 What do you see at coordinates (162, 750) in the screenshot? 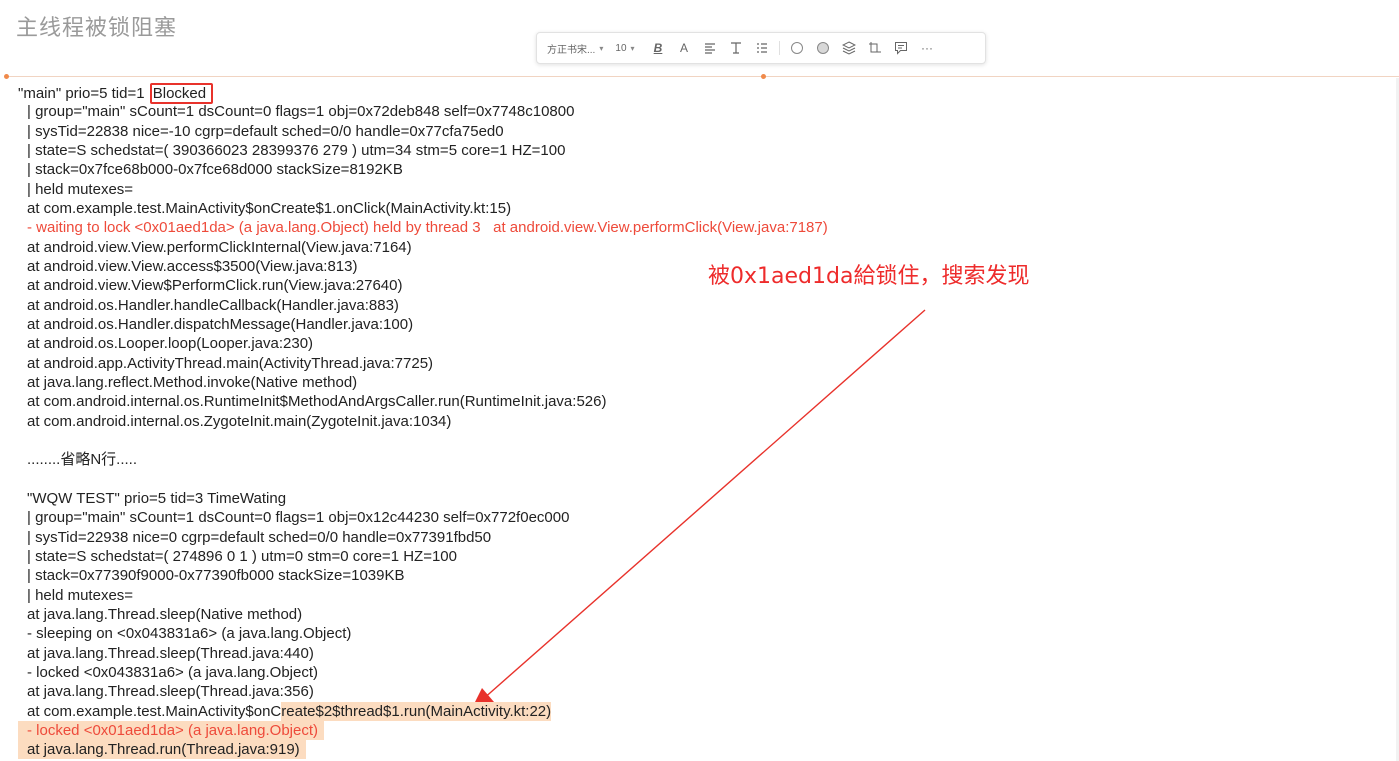
I see `last-line-text: at java.lang.Thread.run(Thread.java:919)` at bounding box center [162, 750].